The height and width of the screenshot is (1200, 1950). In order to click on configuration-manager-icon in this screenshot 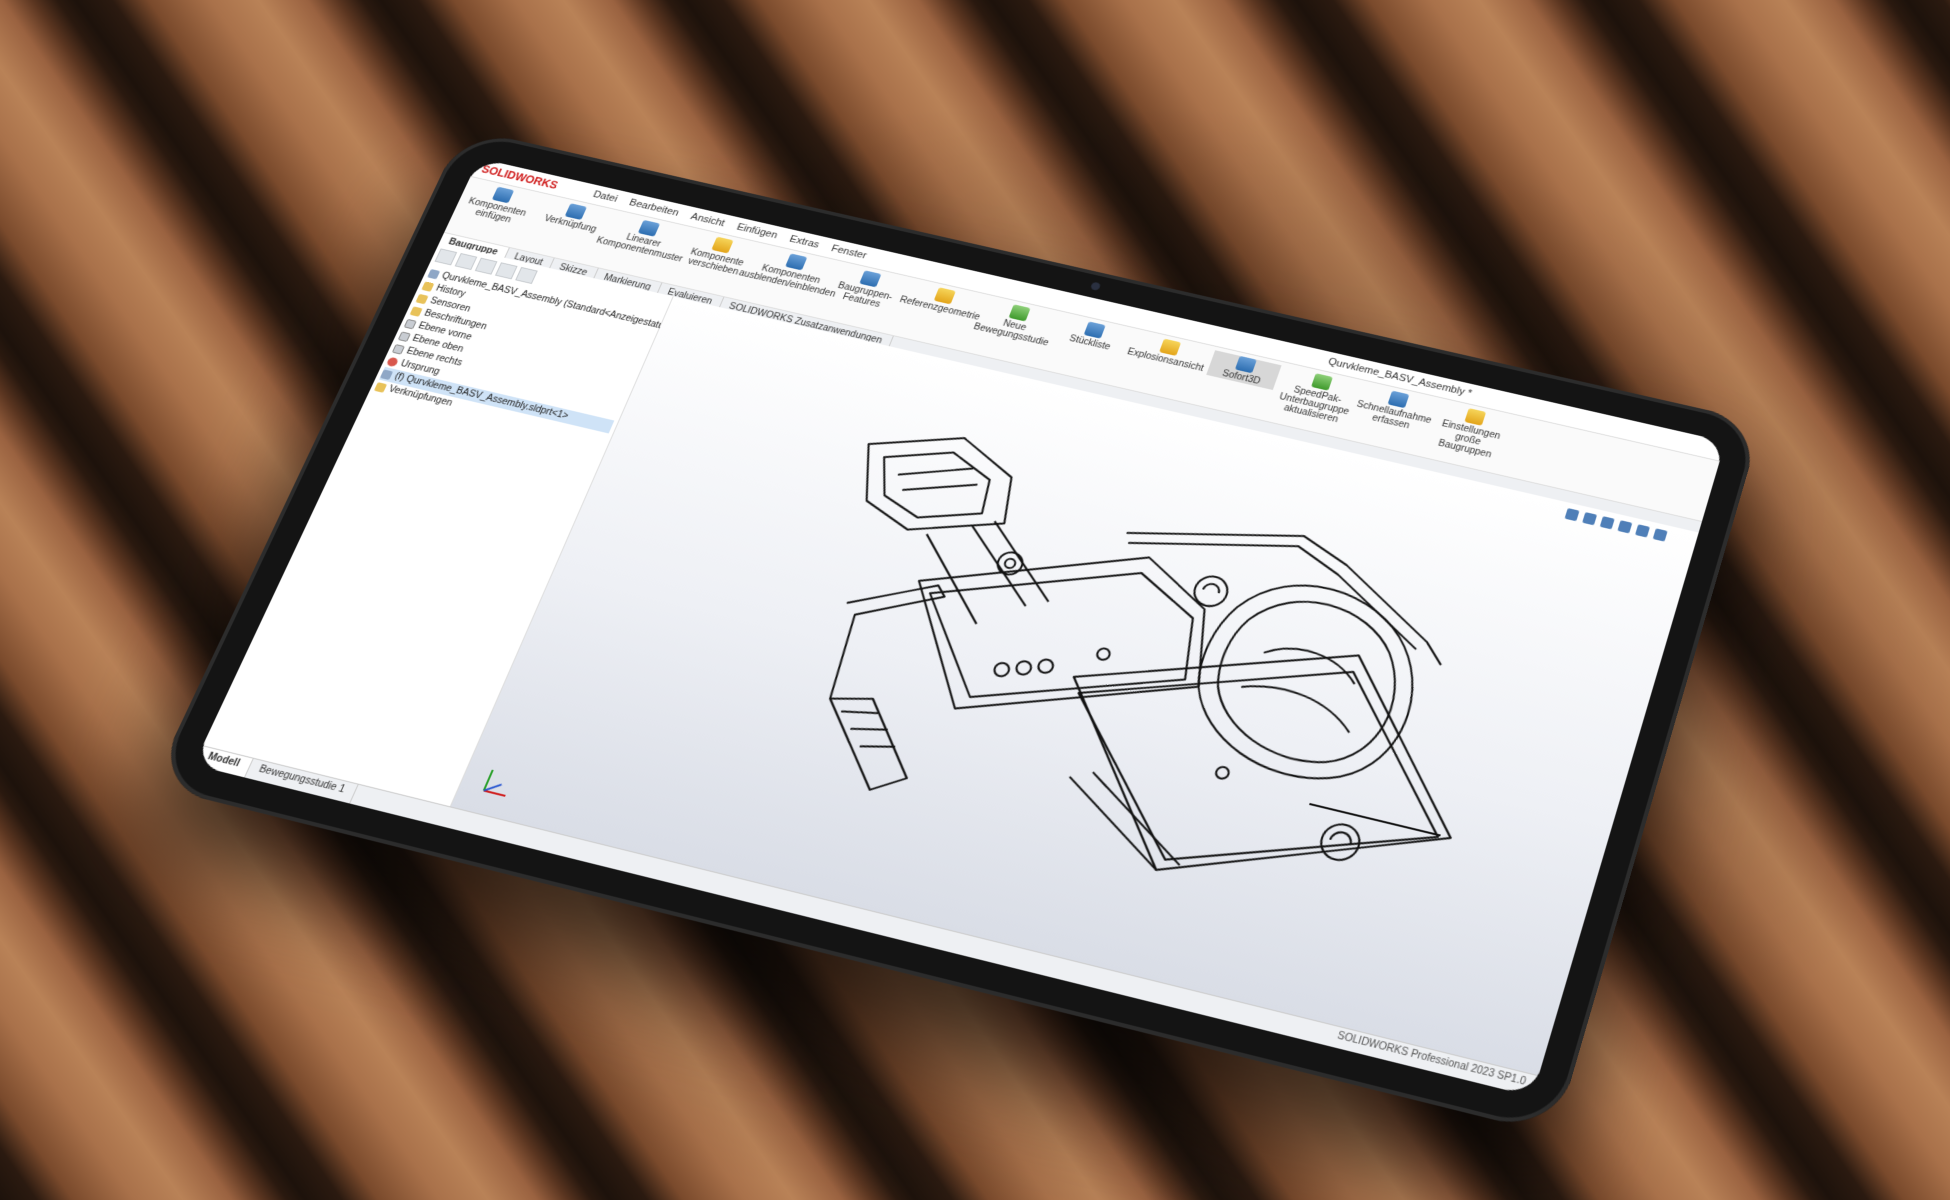, I will do `click(486, 266)`.